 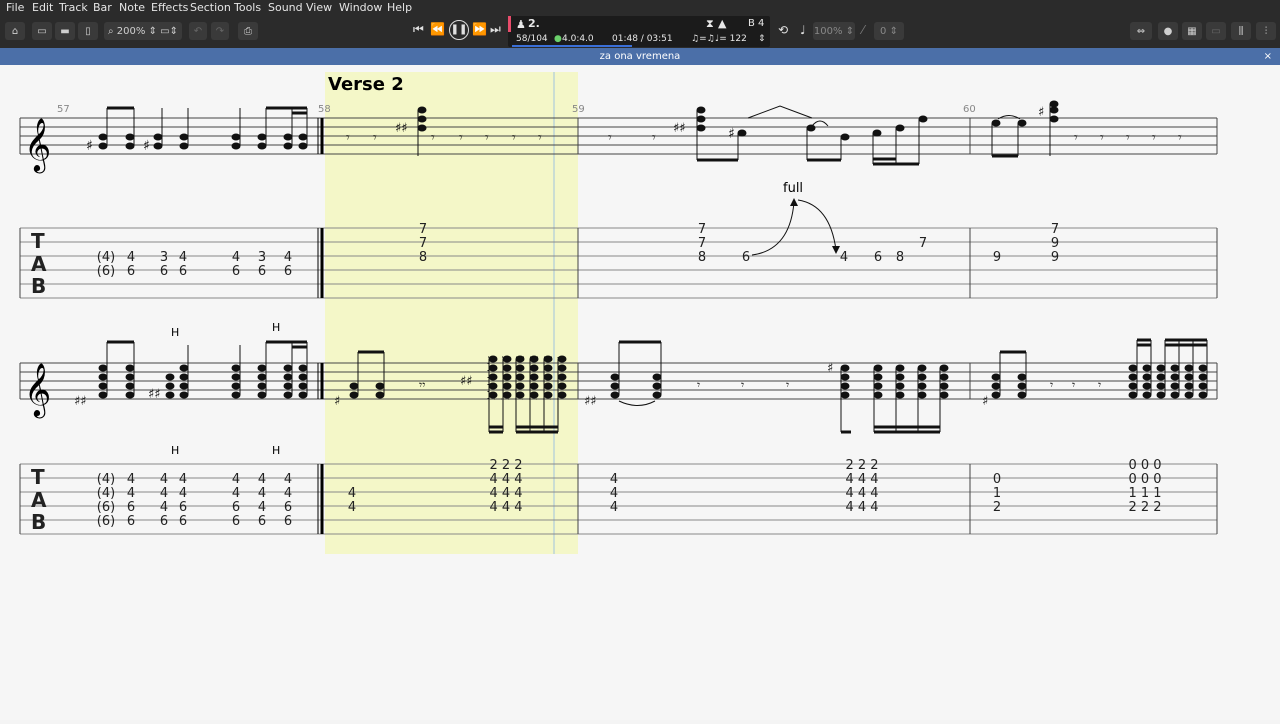 What do you see at coordinates (768, 135) in the screenshot?
I see `notes-bar-59-staff1: 𝄾 𝄾 ♯♯ ♯` at bounding box center [768, 135].